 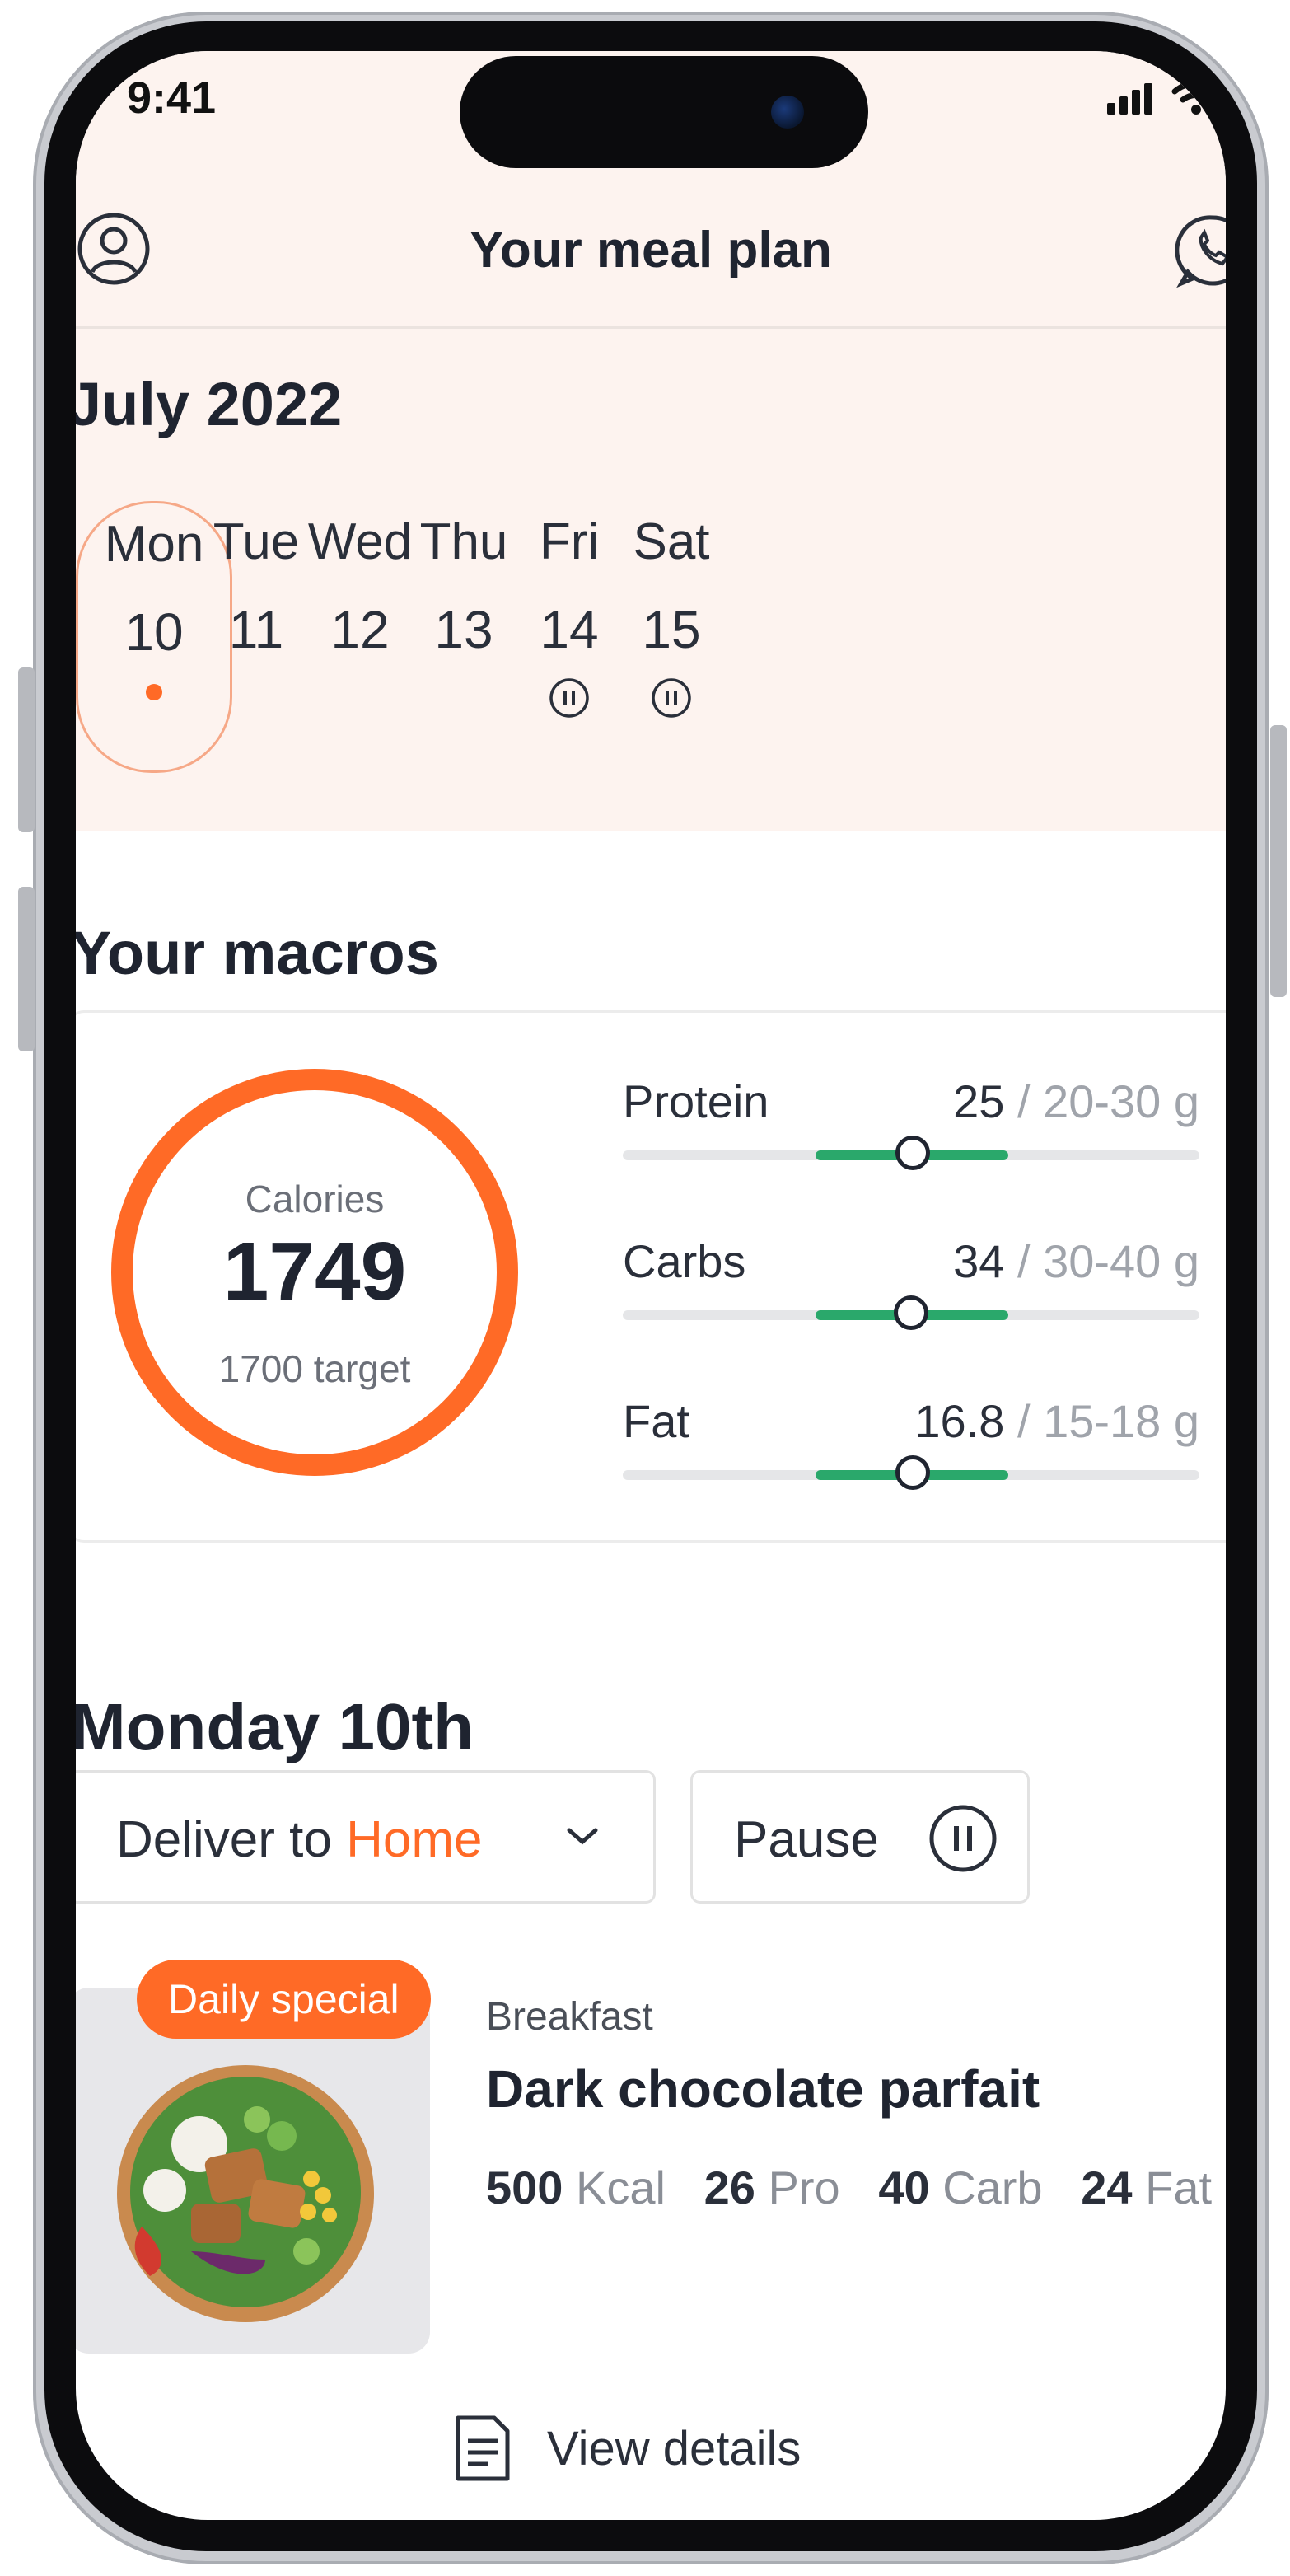 What do you see at coordinates (154, 692) in the screenshot?
I see `selected-dot-icon` at bounding box center [154, 692].